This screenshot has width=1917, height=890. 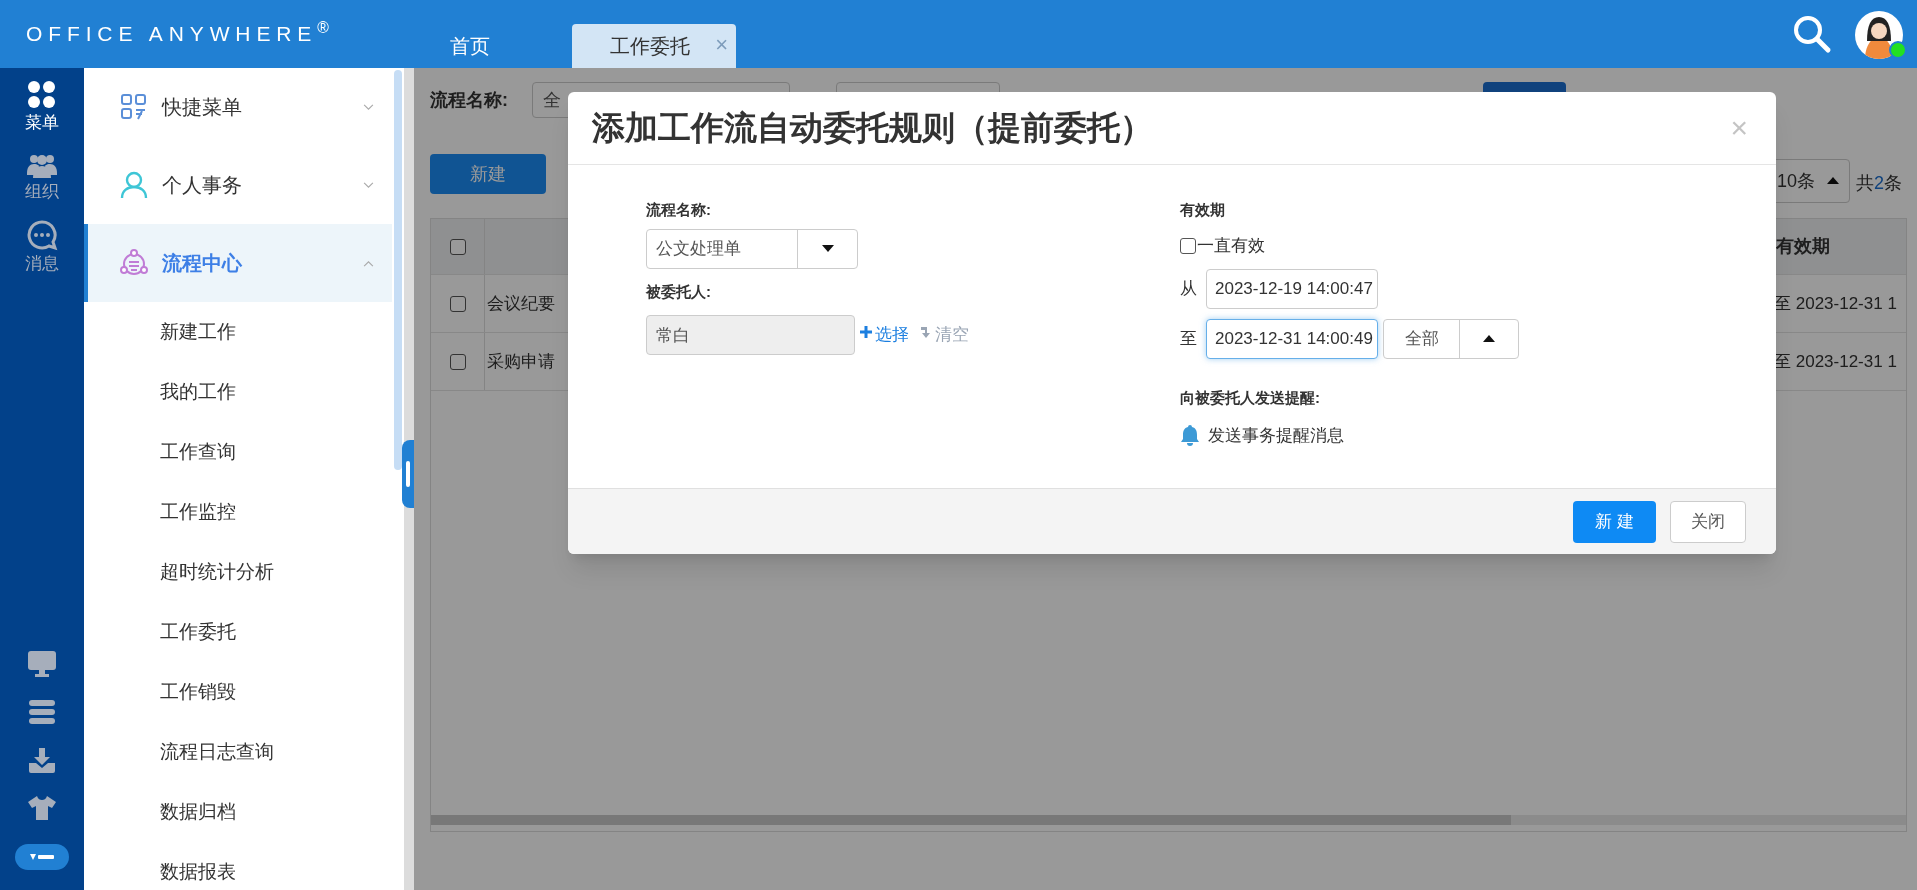 What do you see at coordinates (1189, 288) in the screenshot?
I see `field-label: 从` at bounding box center [1189, 288].